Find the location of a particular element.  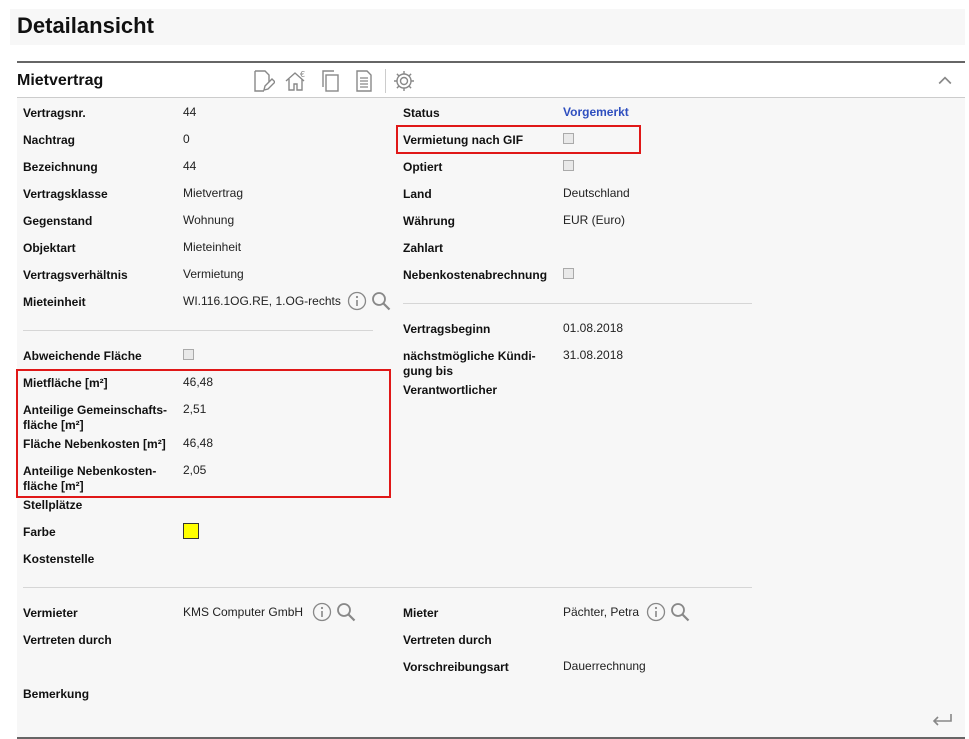

label-vertragsnr: Vertragsnr. is located at coordinates (54, 113).